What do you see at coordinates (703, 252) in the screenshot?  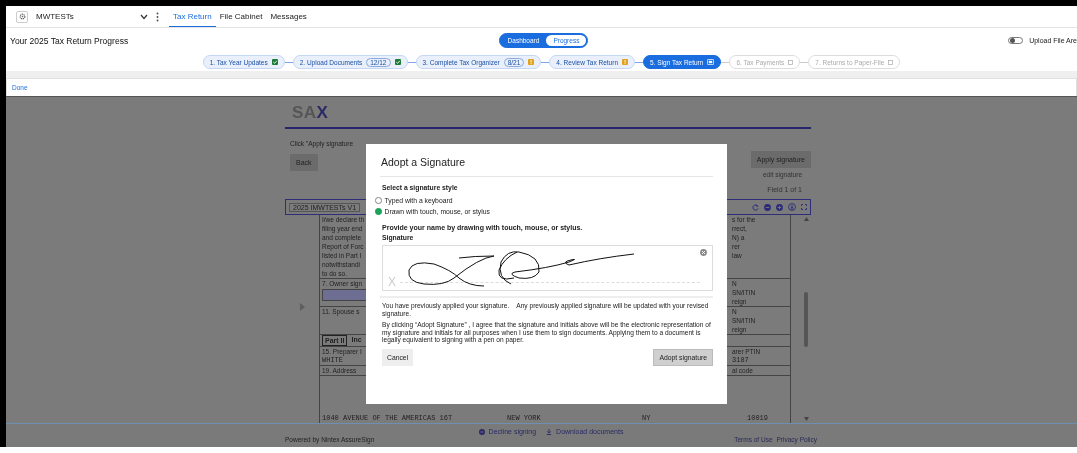 I see `clear-icon` at bounding box center [703, 252].